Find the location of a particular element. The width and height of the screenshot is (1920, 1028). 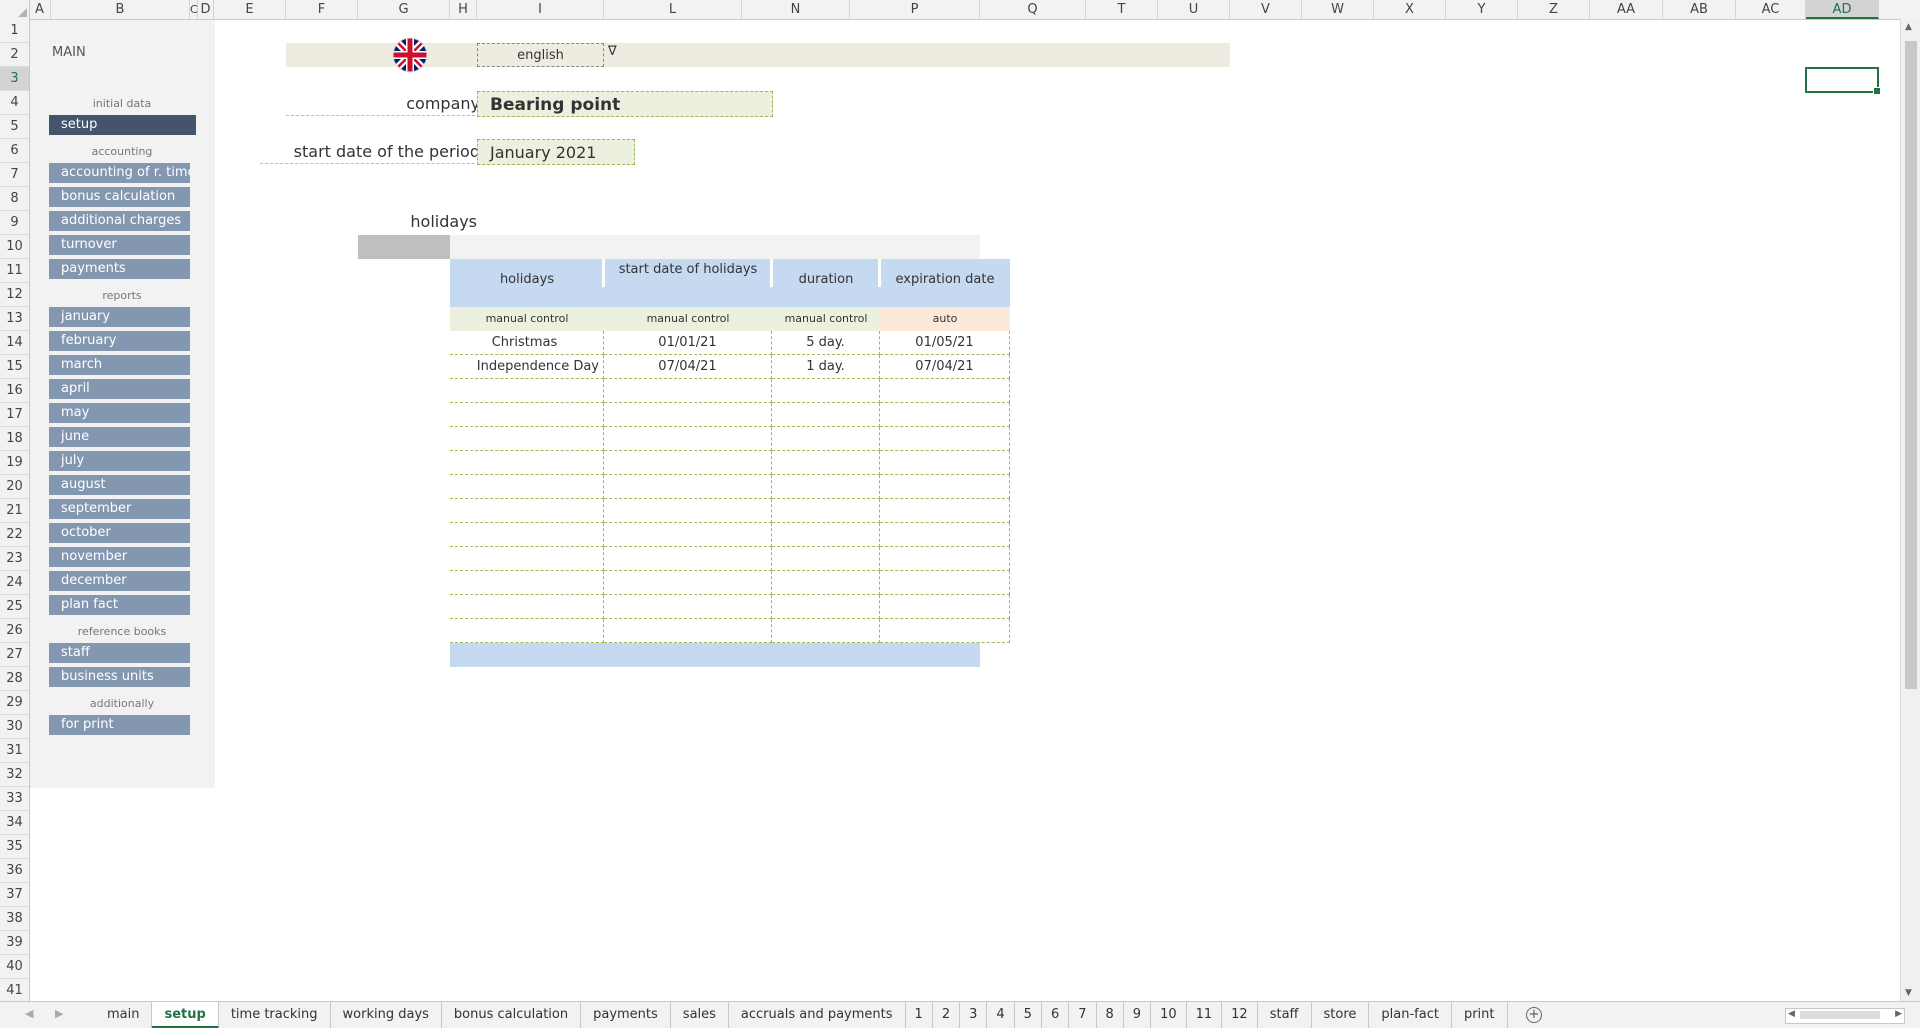

column-header-f: F is located at coordinates (322, 9).